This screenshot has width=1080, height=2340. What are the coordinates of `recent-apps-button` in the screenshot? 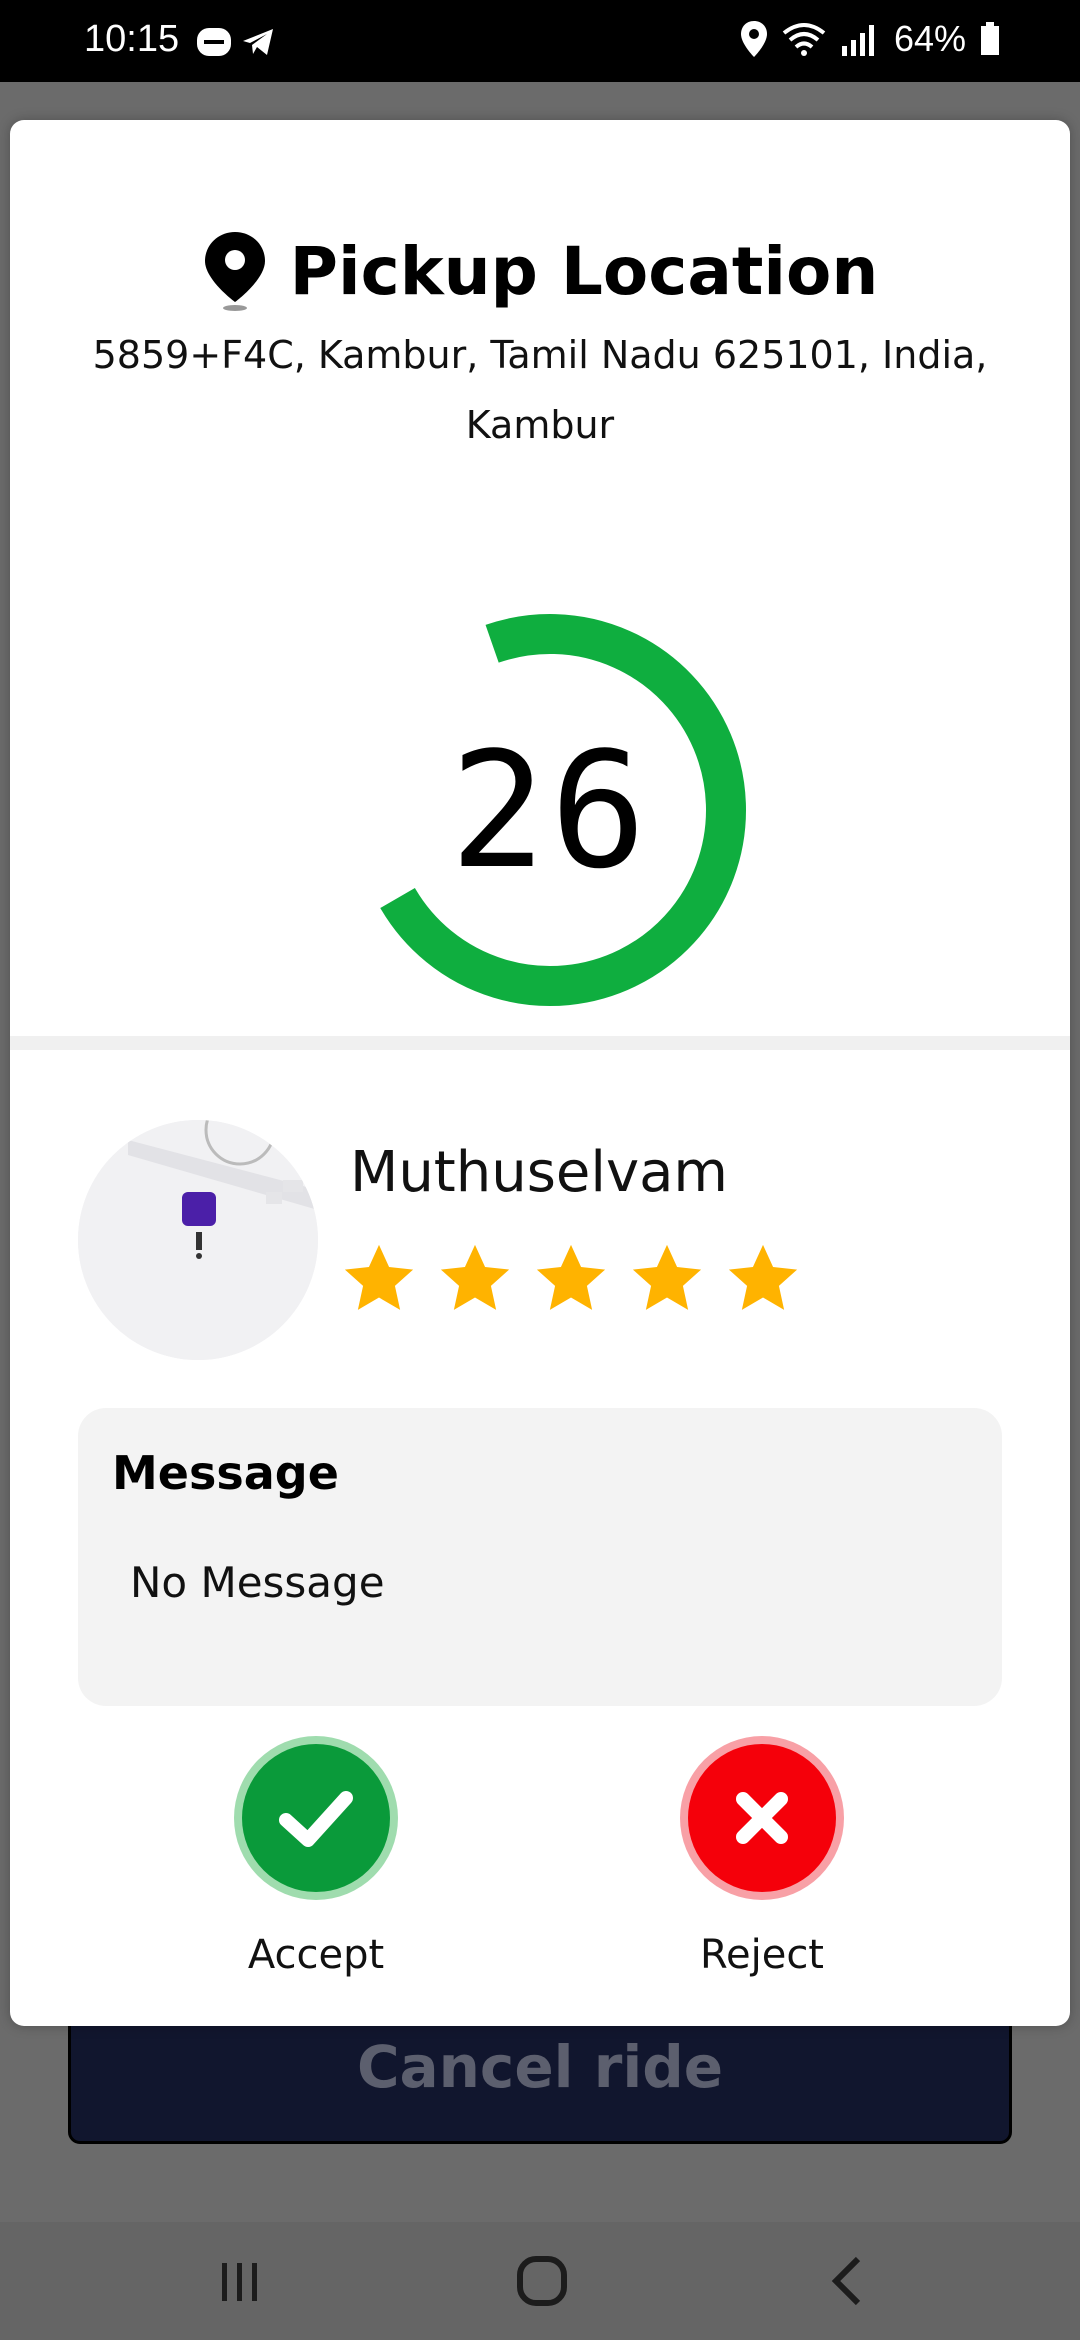 It's located at (240, 2281).